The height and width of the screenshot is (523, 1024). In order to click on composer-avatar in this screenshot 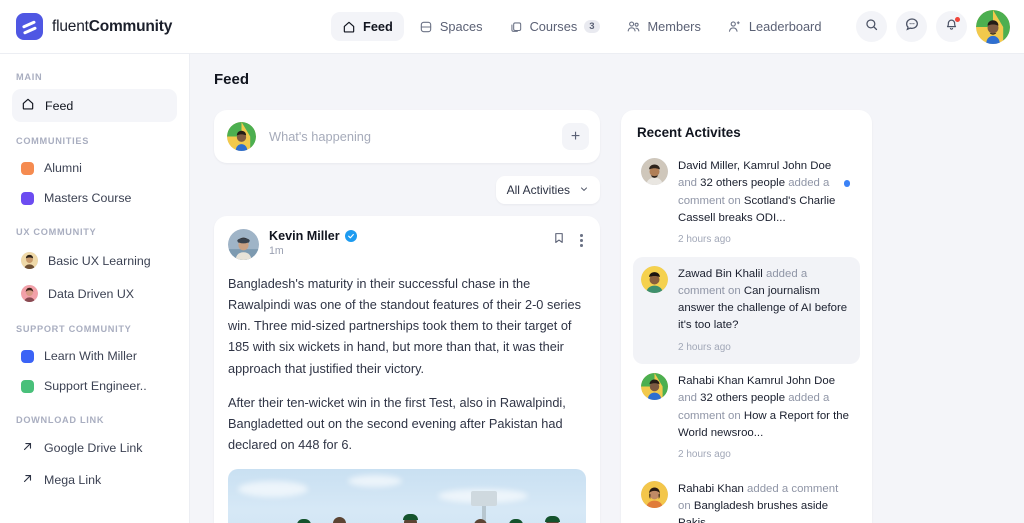, I will do `click(241, 136)`.